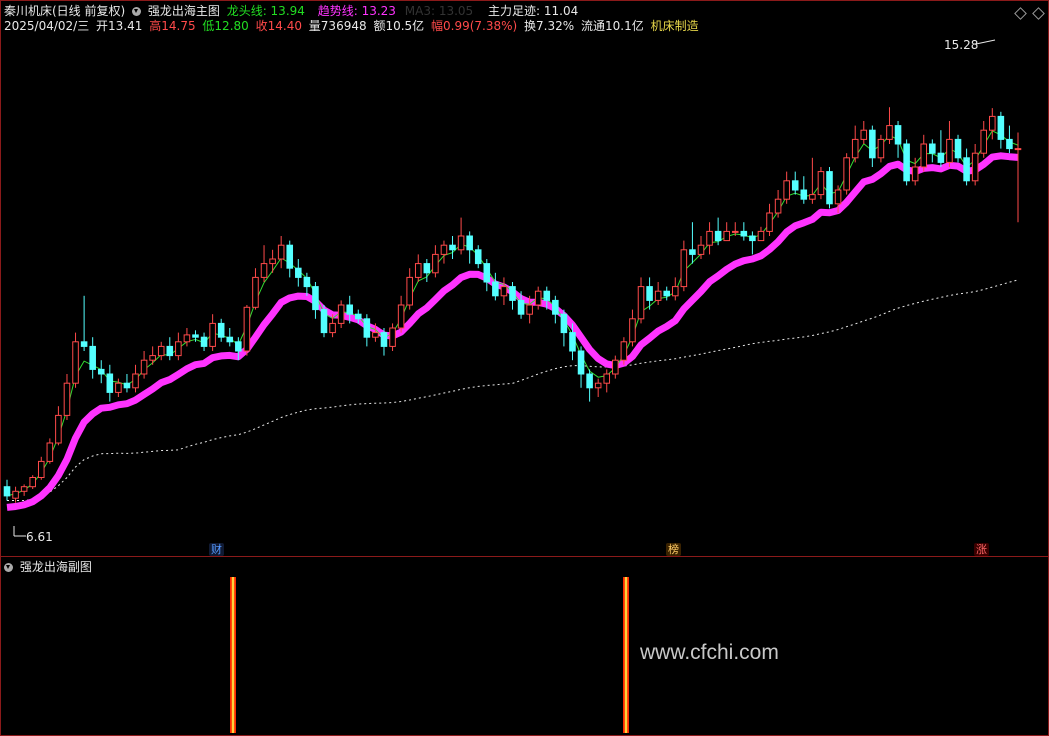  What do you see at coordinates (56, 567) in the screenshot?
I see `sub-panel-title: 强龙出海副图` at bounding box center [56, 567].